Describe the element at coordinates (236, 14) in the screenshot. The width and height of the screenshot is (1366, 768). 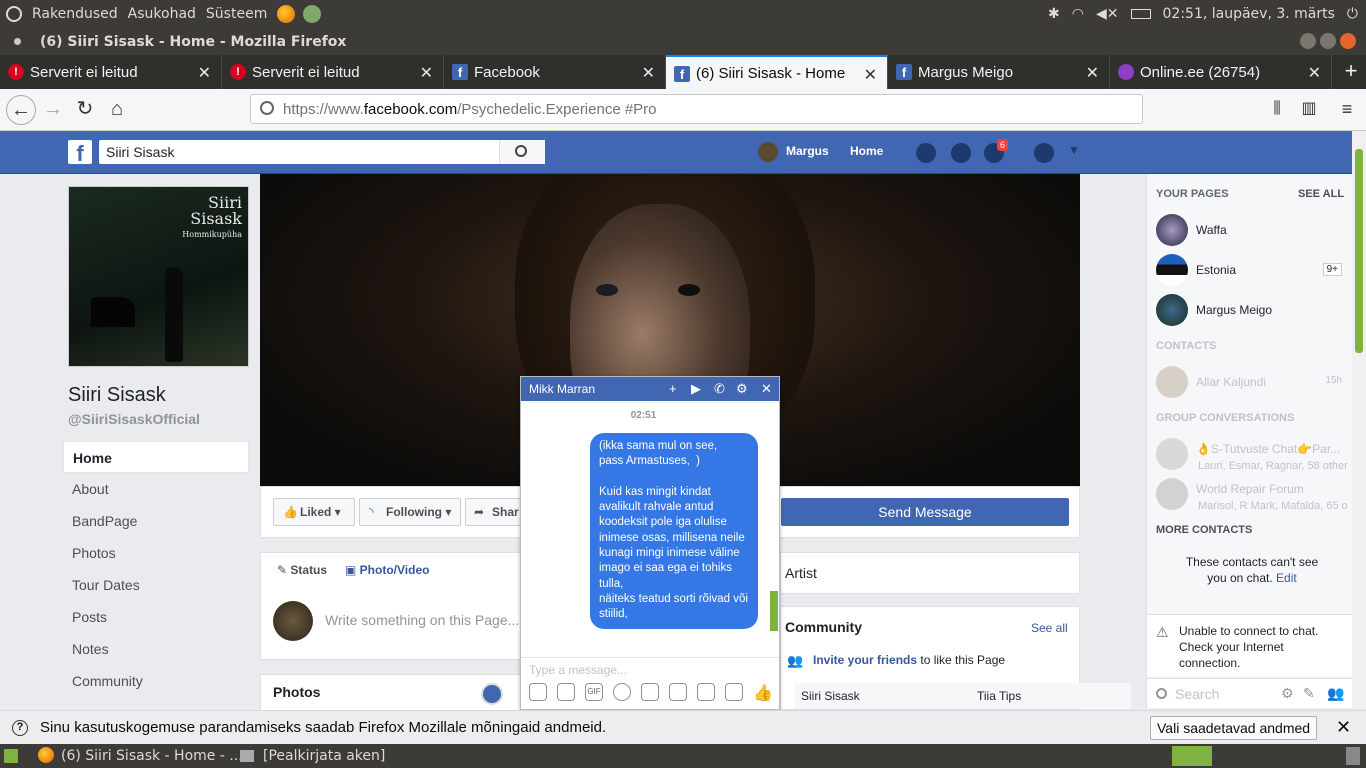
I see `menu-system: Süsteem` at that location.